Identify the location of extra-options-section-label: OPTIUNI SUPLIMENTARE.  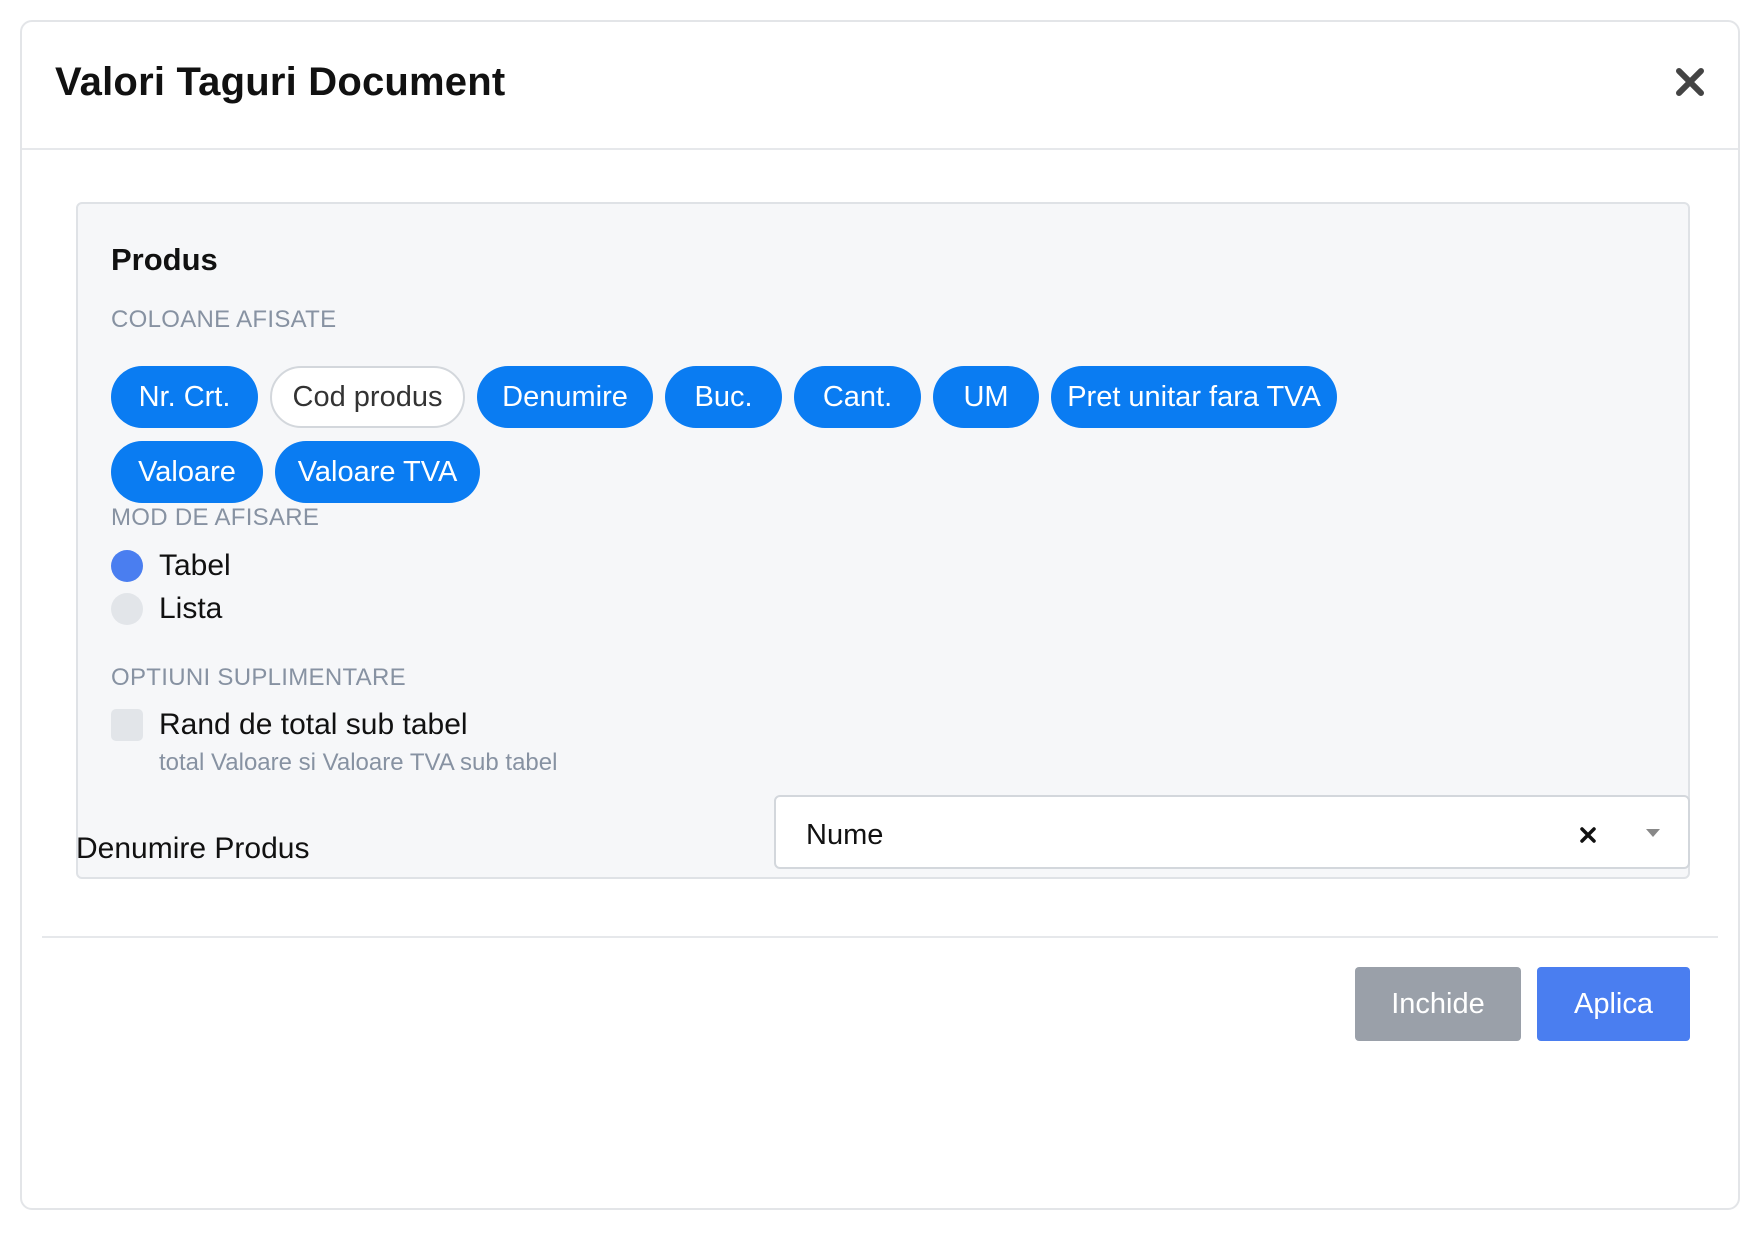
(258, 677).